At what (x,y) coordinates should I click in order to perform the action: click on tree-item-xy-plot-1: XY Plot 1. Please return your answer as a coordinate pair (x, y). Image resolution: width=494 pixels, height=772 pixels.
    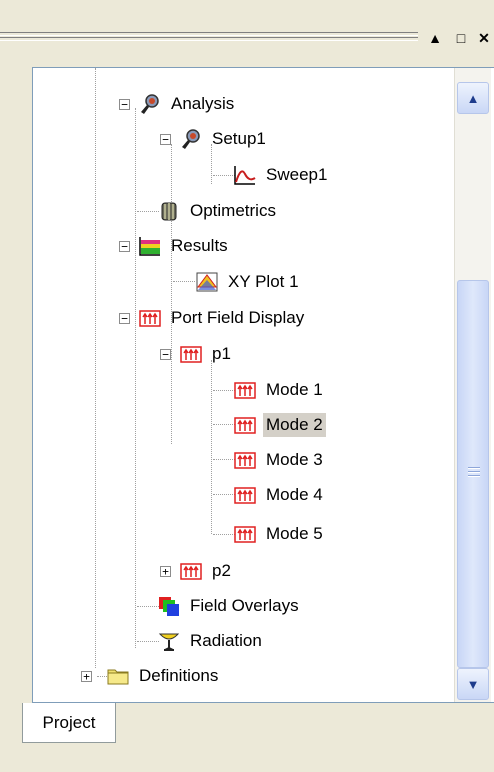
    Looking at the image, I should click on (248, 282).